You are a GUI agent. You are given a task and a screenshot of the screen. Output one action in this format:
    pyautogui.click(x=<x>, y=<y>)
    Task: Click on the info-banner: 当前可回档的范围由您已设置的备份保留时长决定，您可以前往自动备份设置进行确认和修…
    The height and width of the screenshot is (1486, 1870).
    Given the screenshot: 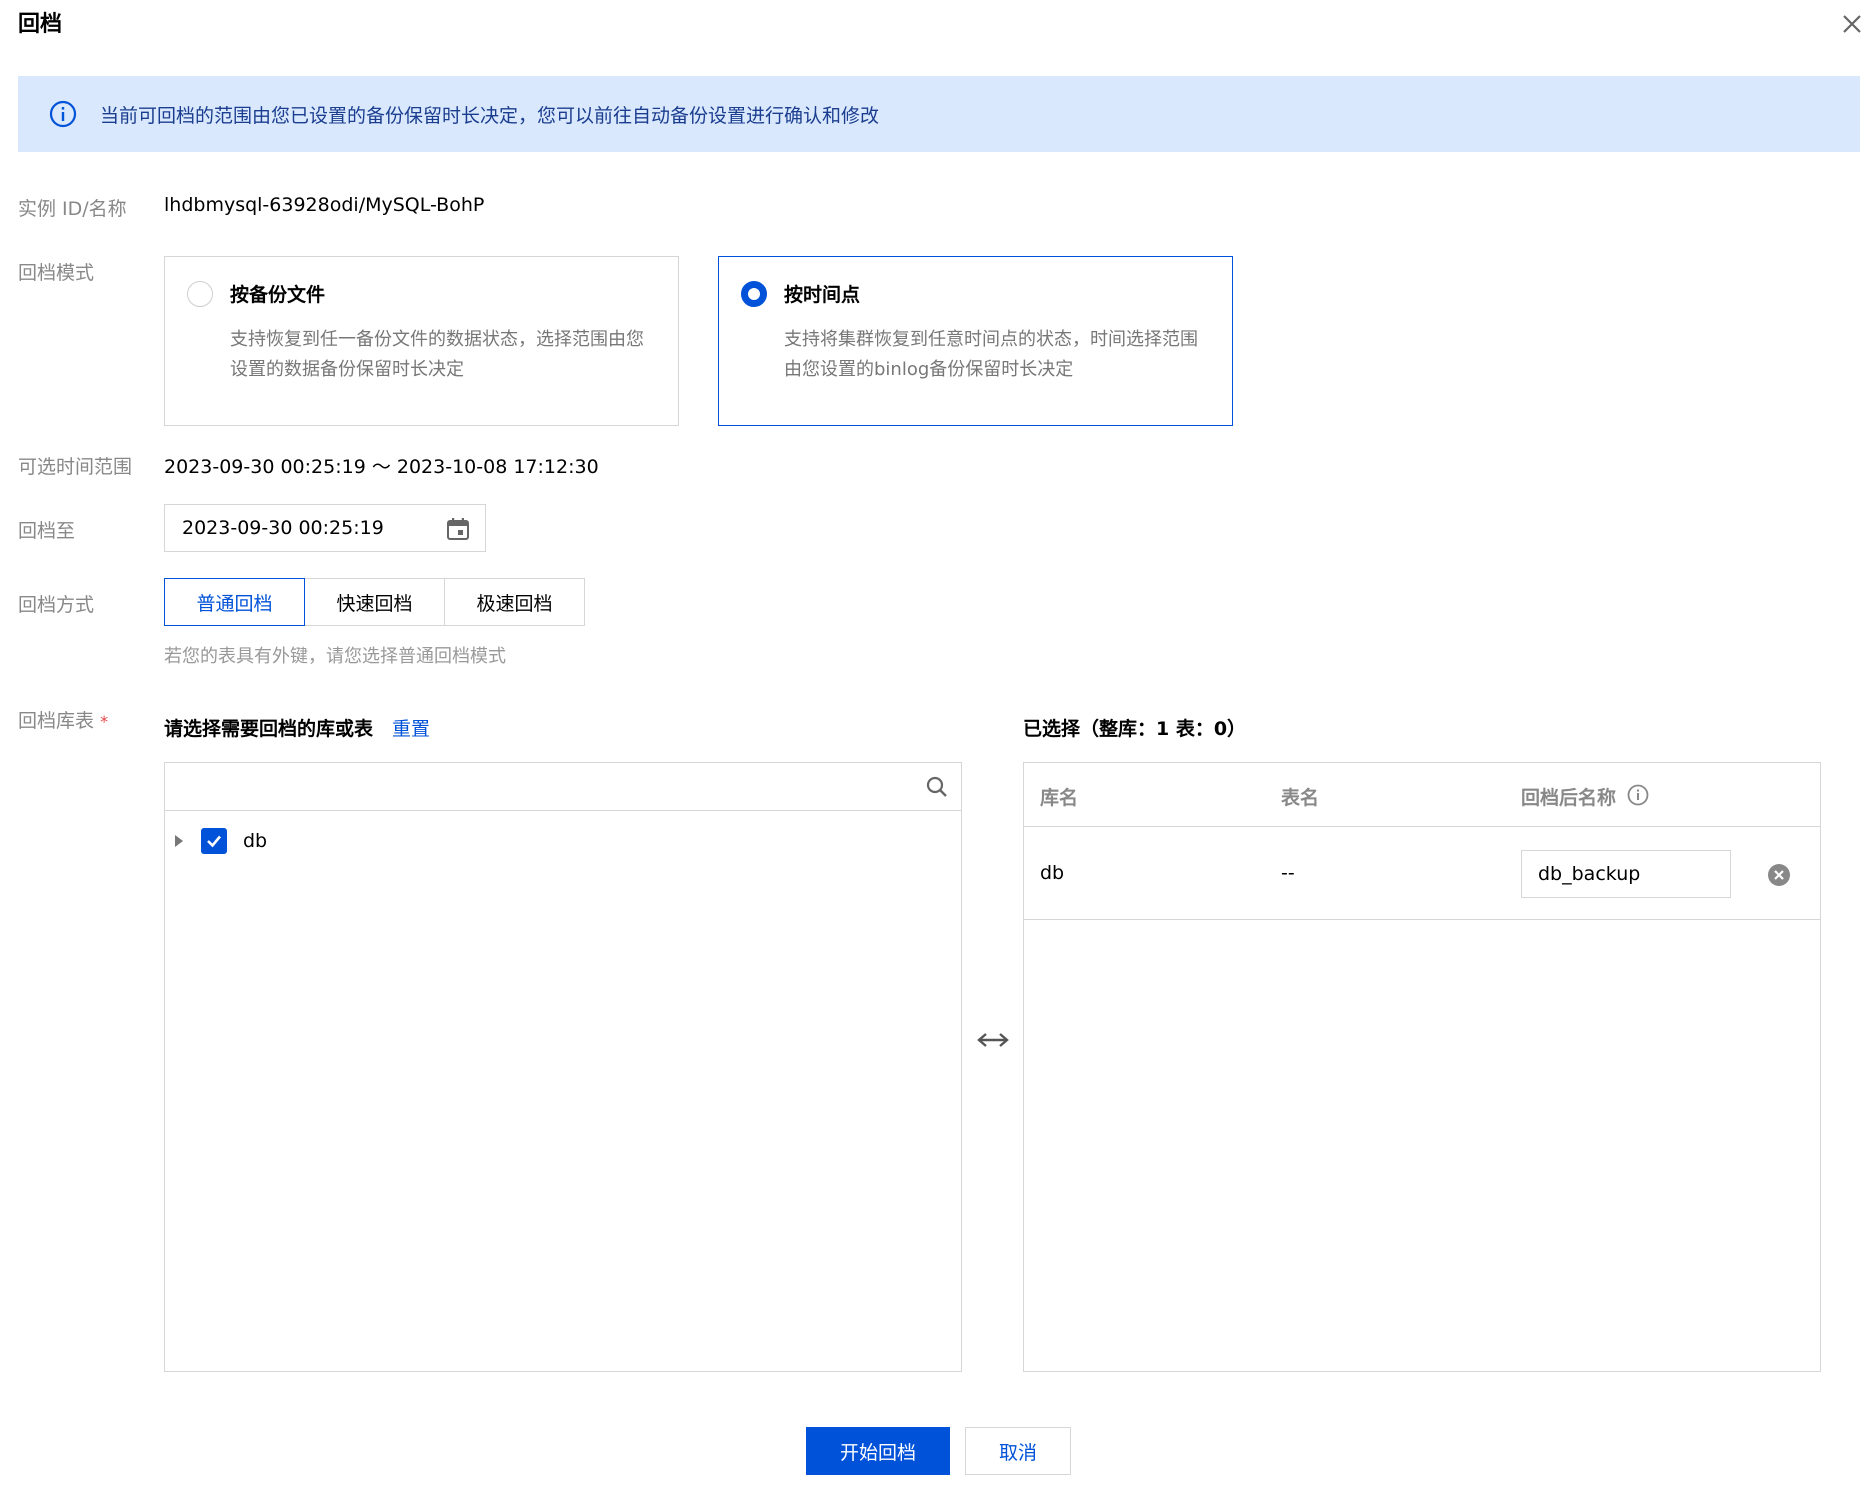 What is the action you would take?
    pyautogui.click(x=939, y=114)
    